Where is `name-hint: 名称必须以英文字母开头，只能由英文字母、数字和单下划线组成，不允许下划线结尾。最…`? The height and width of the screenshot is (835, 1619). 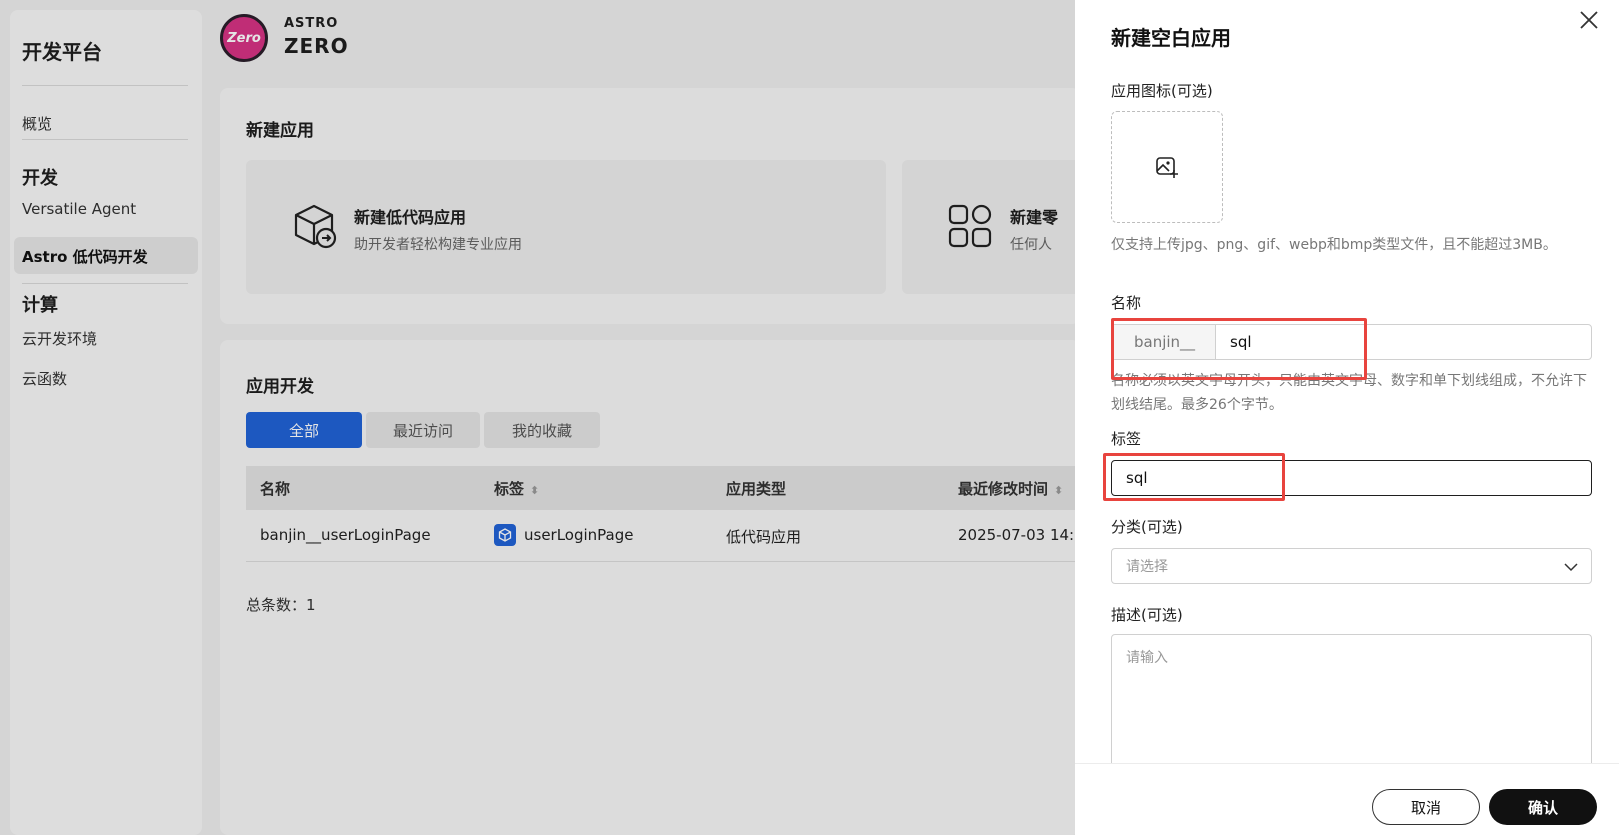 name-hint: 名称必须以英文字母开头，只能由英文字母、数字和单下划线组成，不允许下划线结尾。最… is located at coordinates (1349, 393).